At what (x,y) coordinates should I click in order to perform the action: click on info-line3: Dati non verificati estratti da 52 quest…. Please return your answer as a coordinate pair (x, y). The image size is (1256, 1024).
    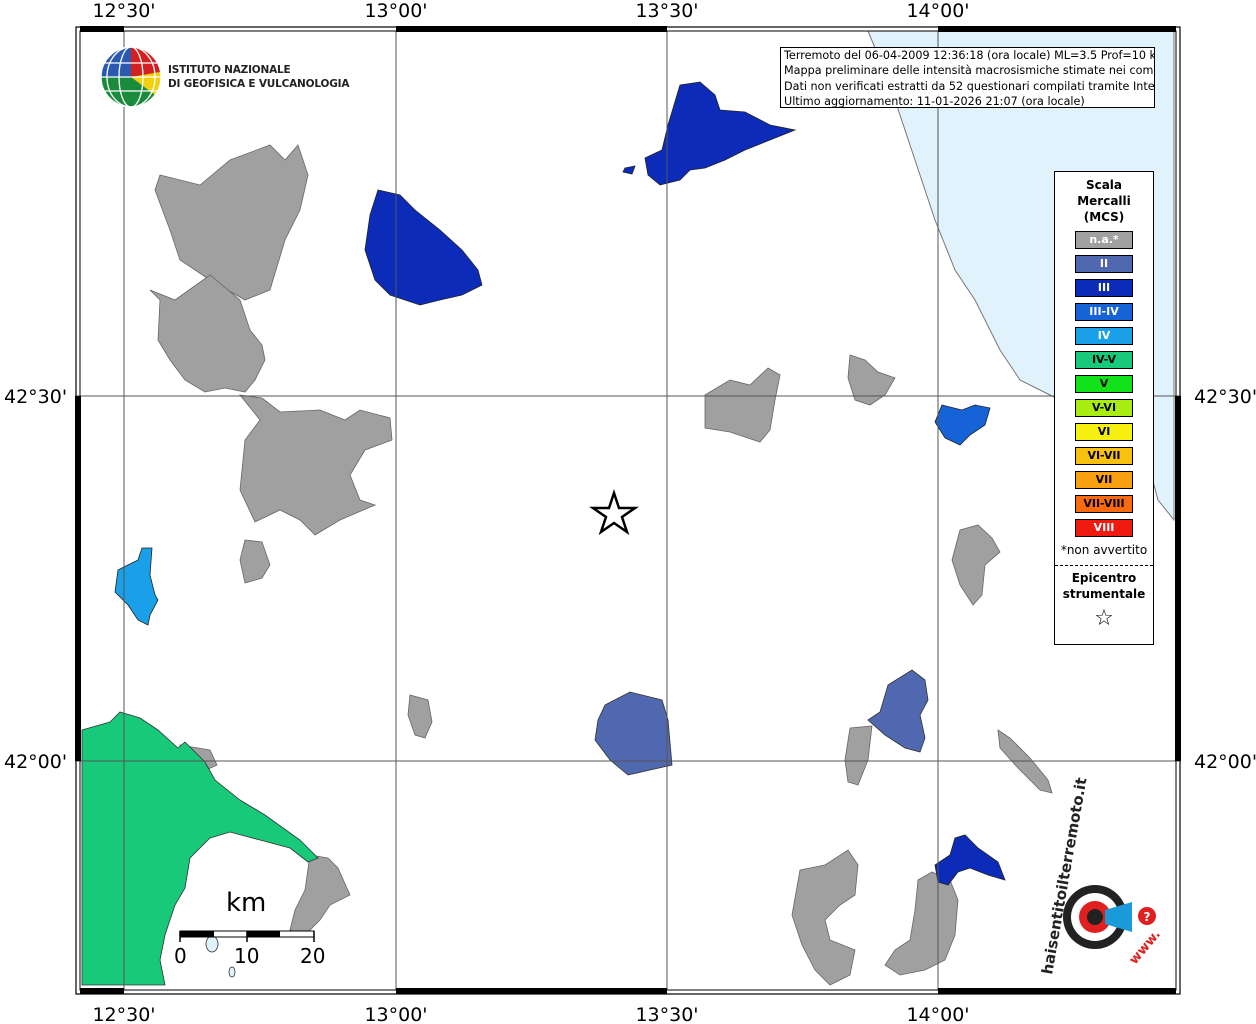
    Looking at the image, I should click on (969, 86).